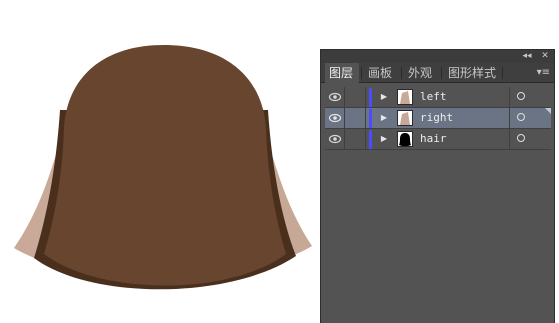  I want to click on panel-titlebar: ◂◂ ✕, so click(437, 56).